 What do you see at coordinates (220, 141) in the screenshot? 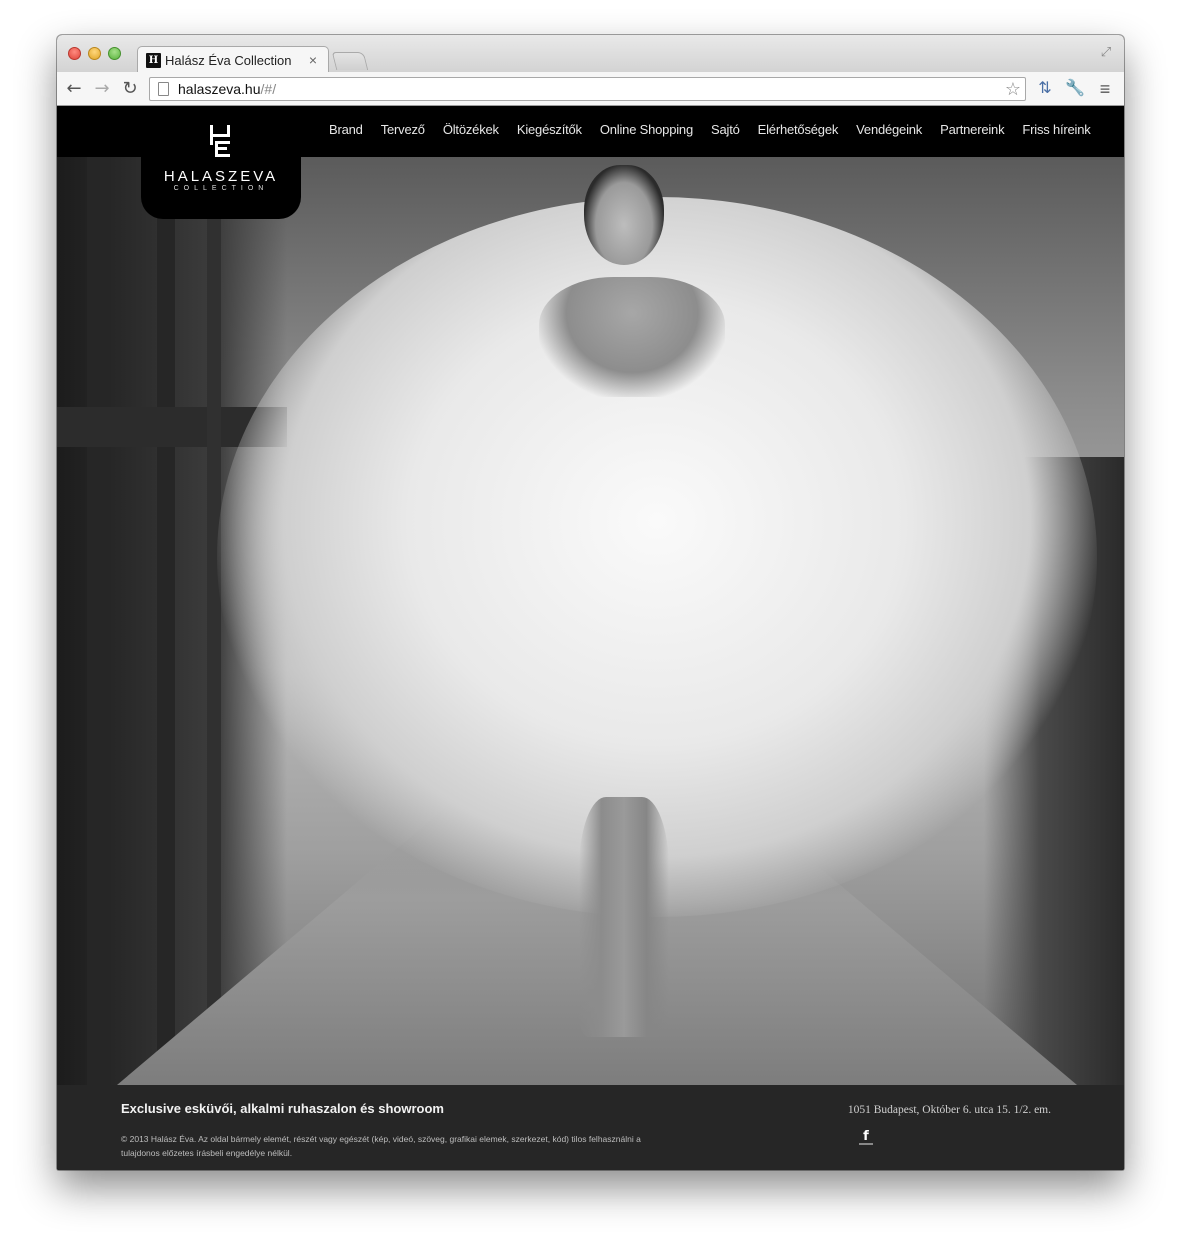
I see `logo-monogram-icon` at bounding box center [220, 141].